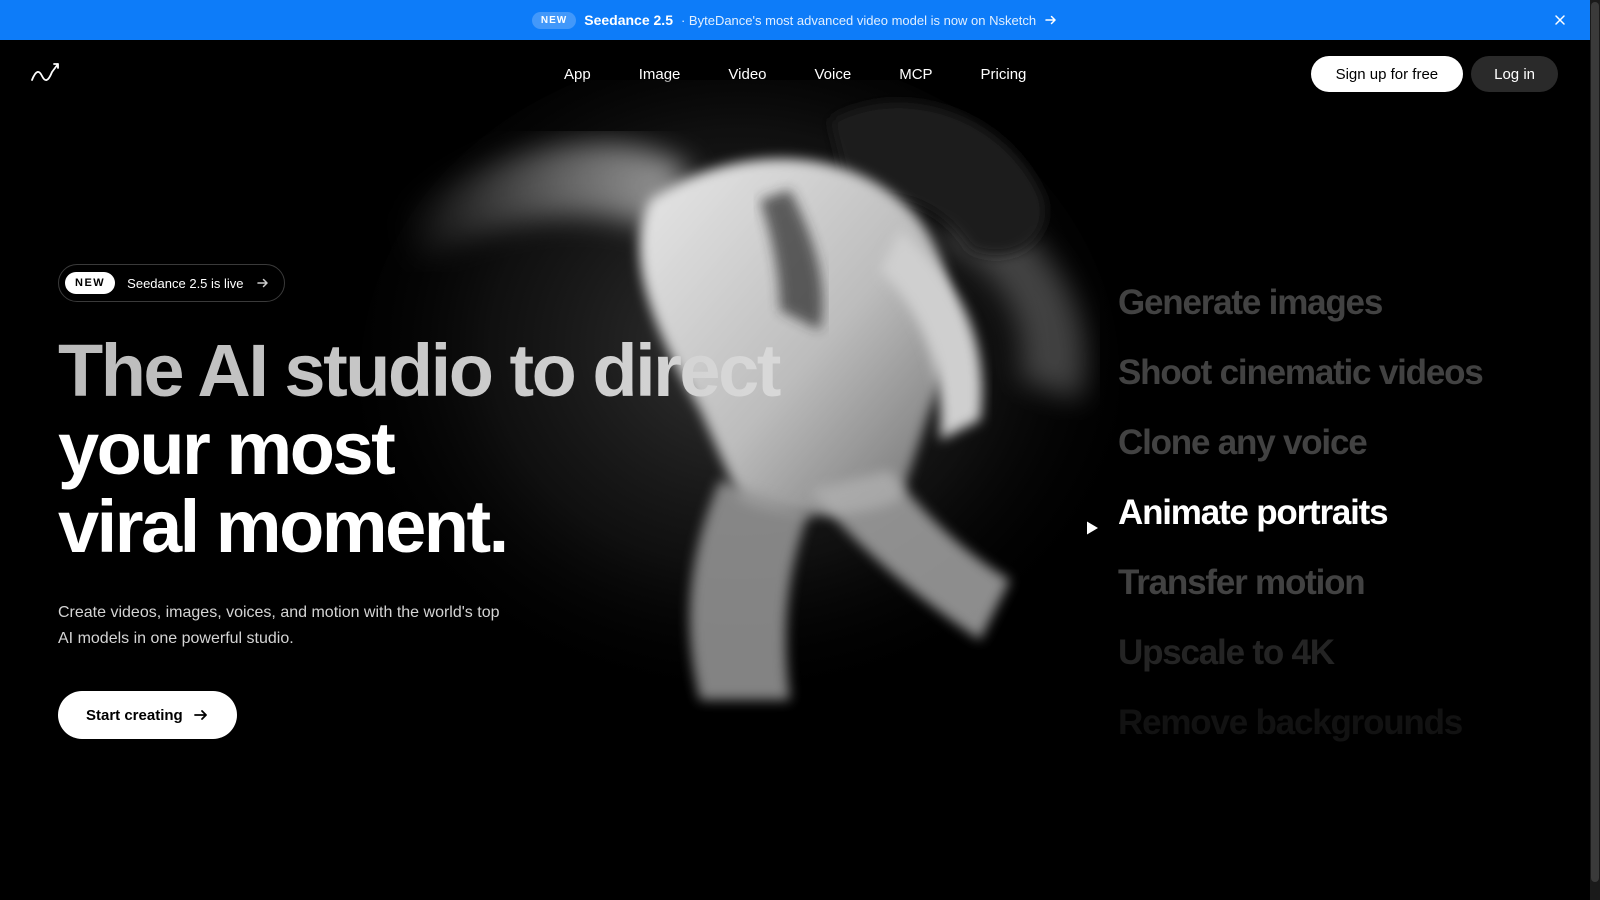 The width and height of the screenshot is (1600, 900). I want to click on feature-animate-portraits: Animate portraits, so click(1322, 513).